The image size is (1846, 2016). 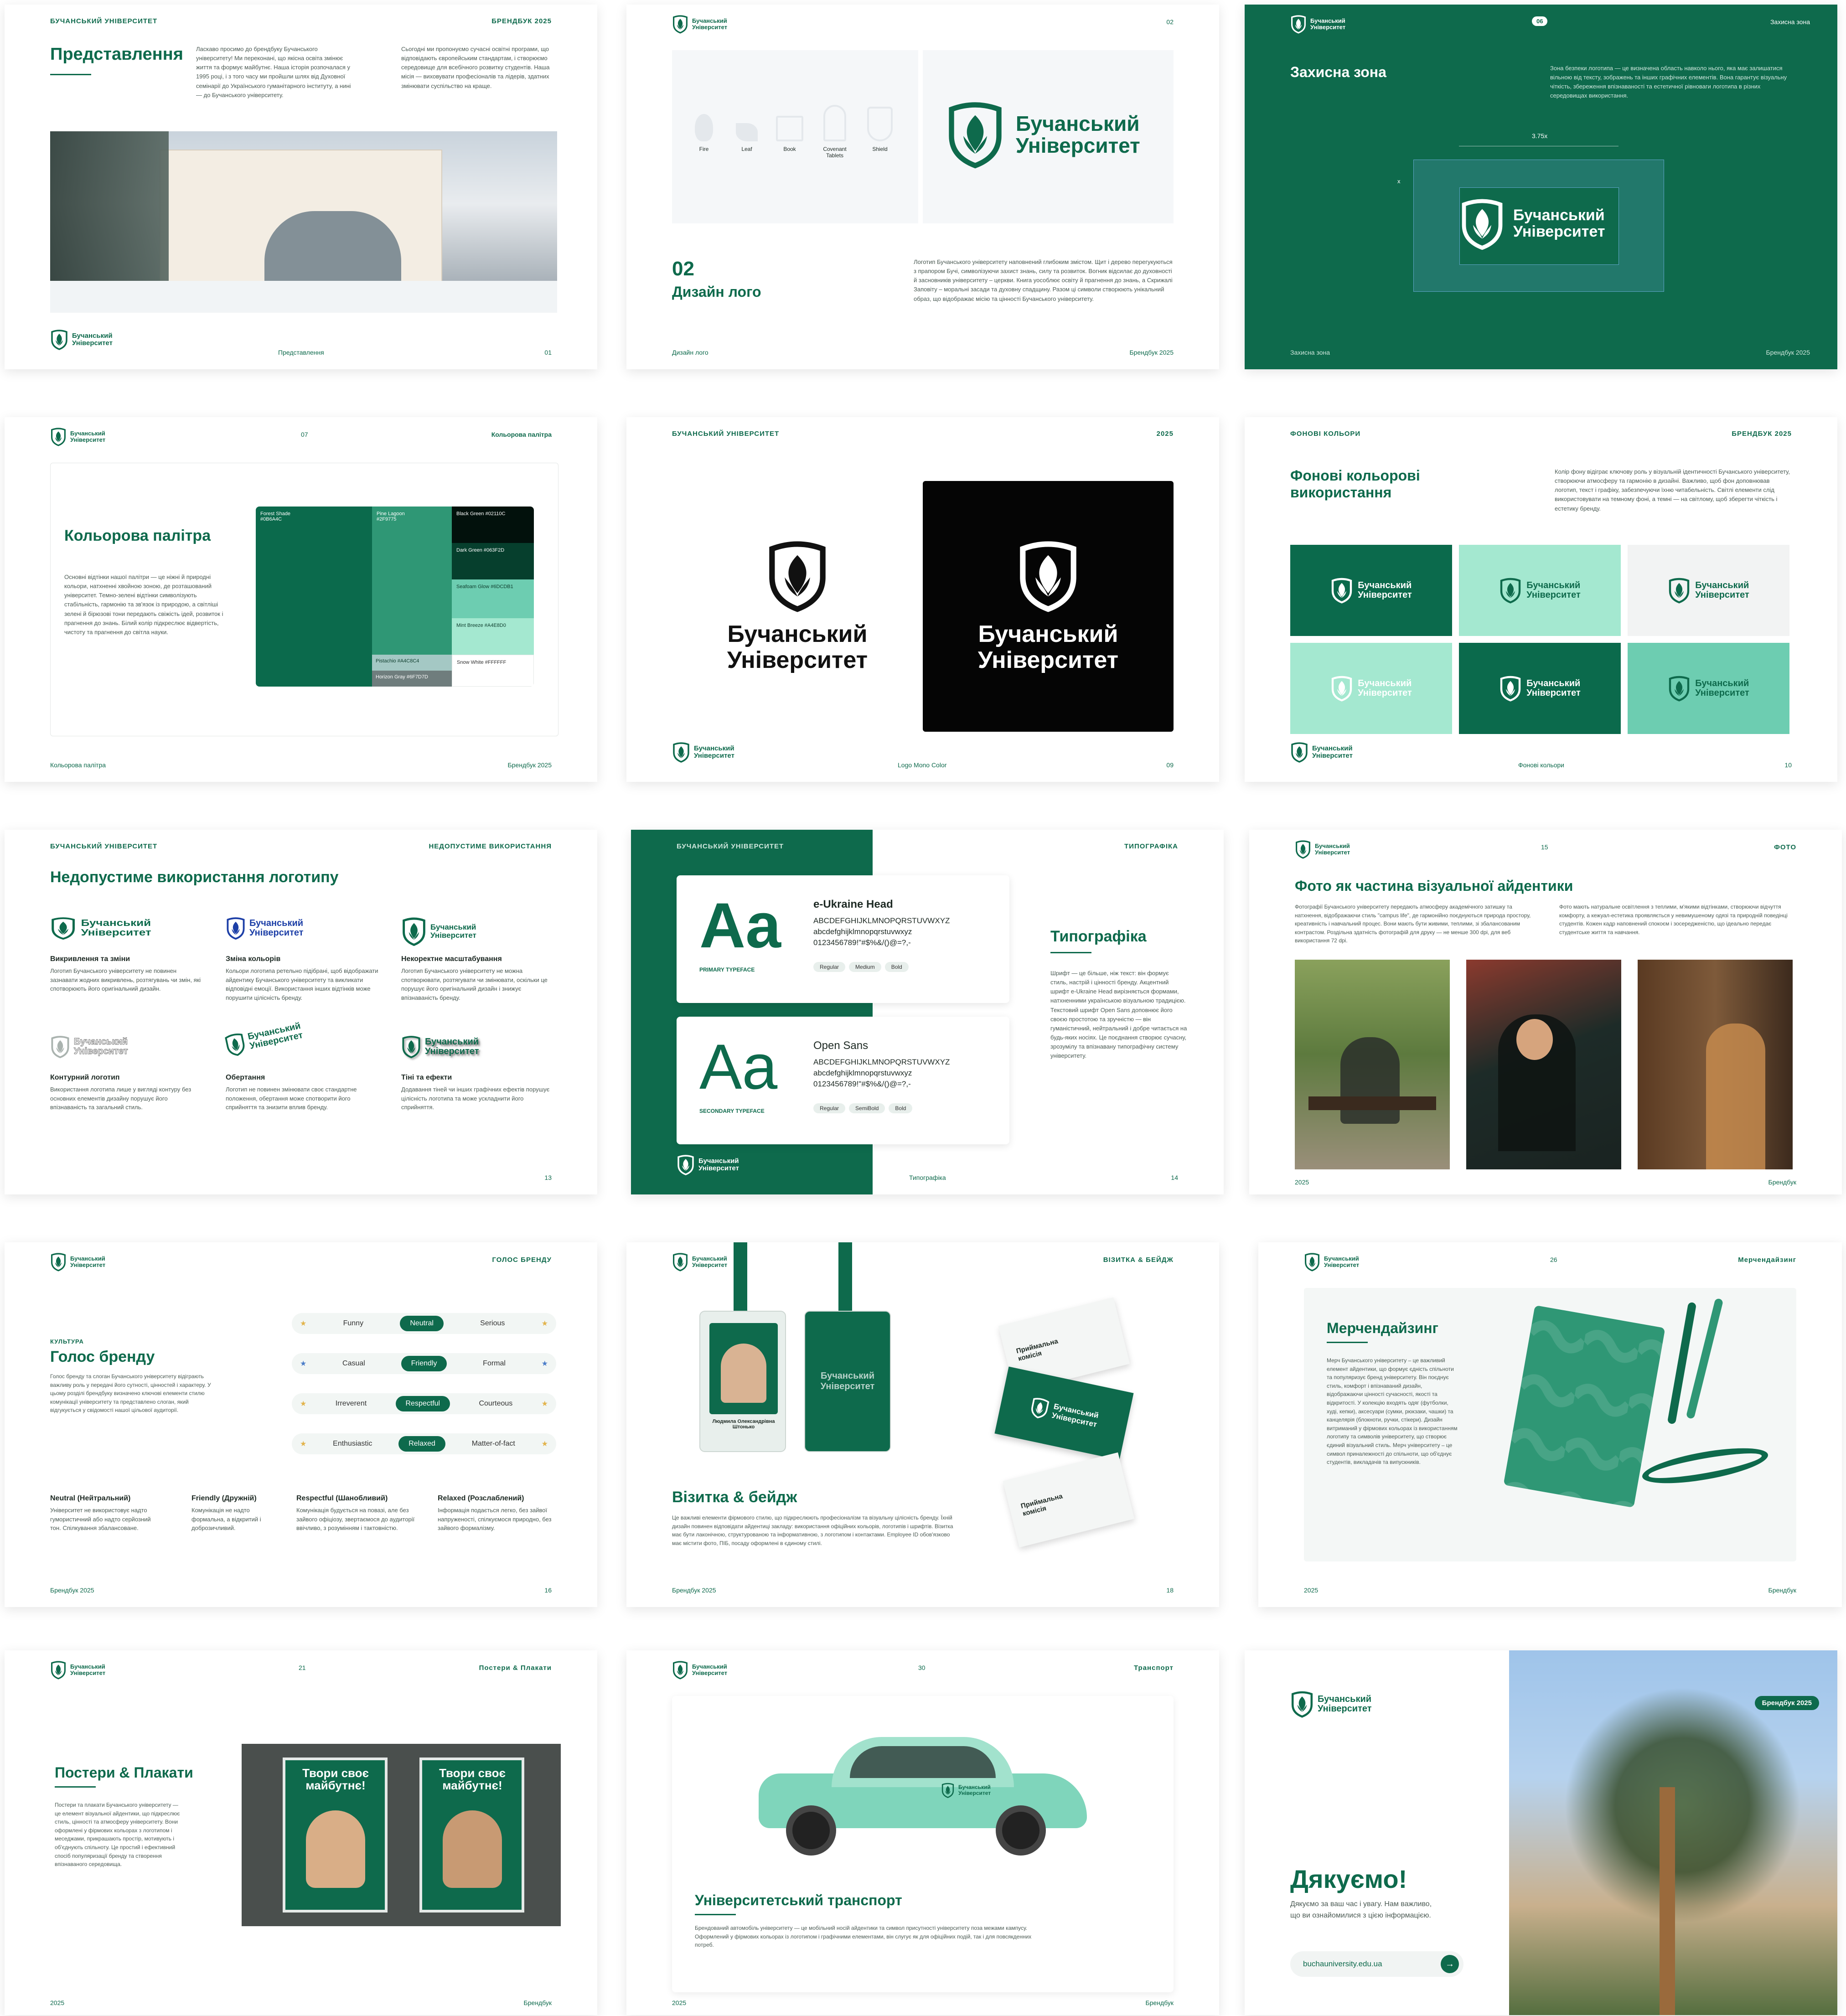 What do you see at coordinates (1043, 134) in the screenshot?
I see `primary-logo: Бучанський Університет` at bounding box center [1043, 134].